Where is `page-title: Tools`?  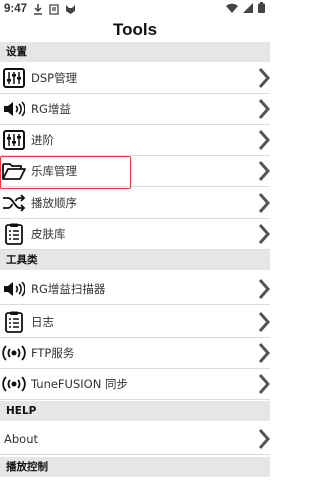 page-title: Tools is located at coordinates (135, 29).